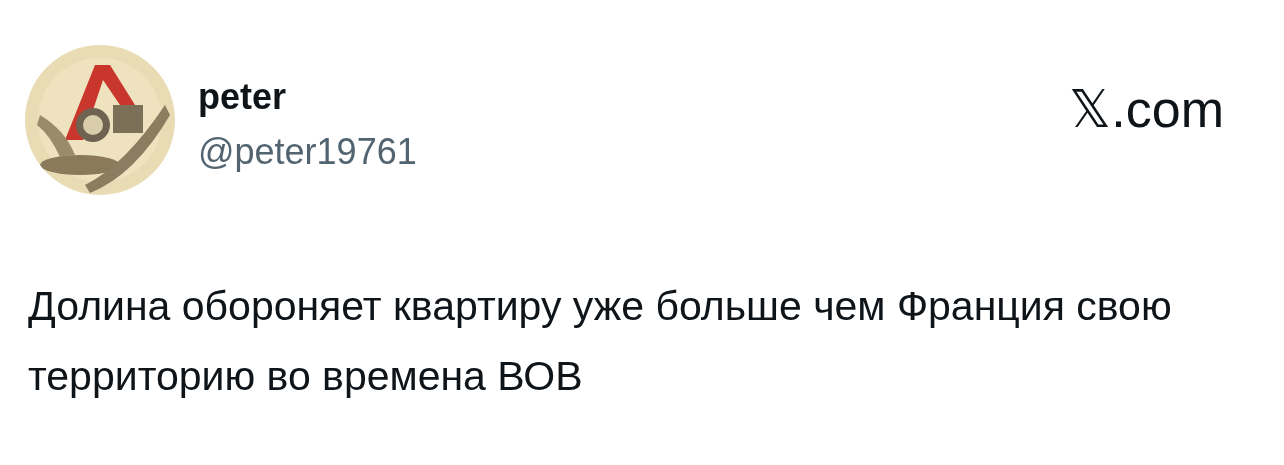  What do you see at coordinates (307, 152) in the screenshot?
I see `author-handle: @peter19761` at bounding box center [307, 152].